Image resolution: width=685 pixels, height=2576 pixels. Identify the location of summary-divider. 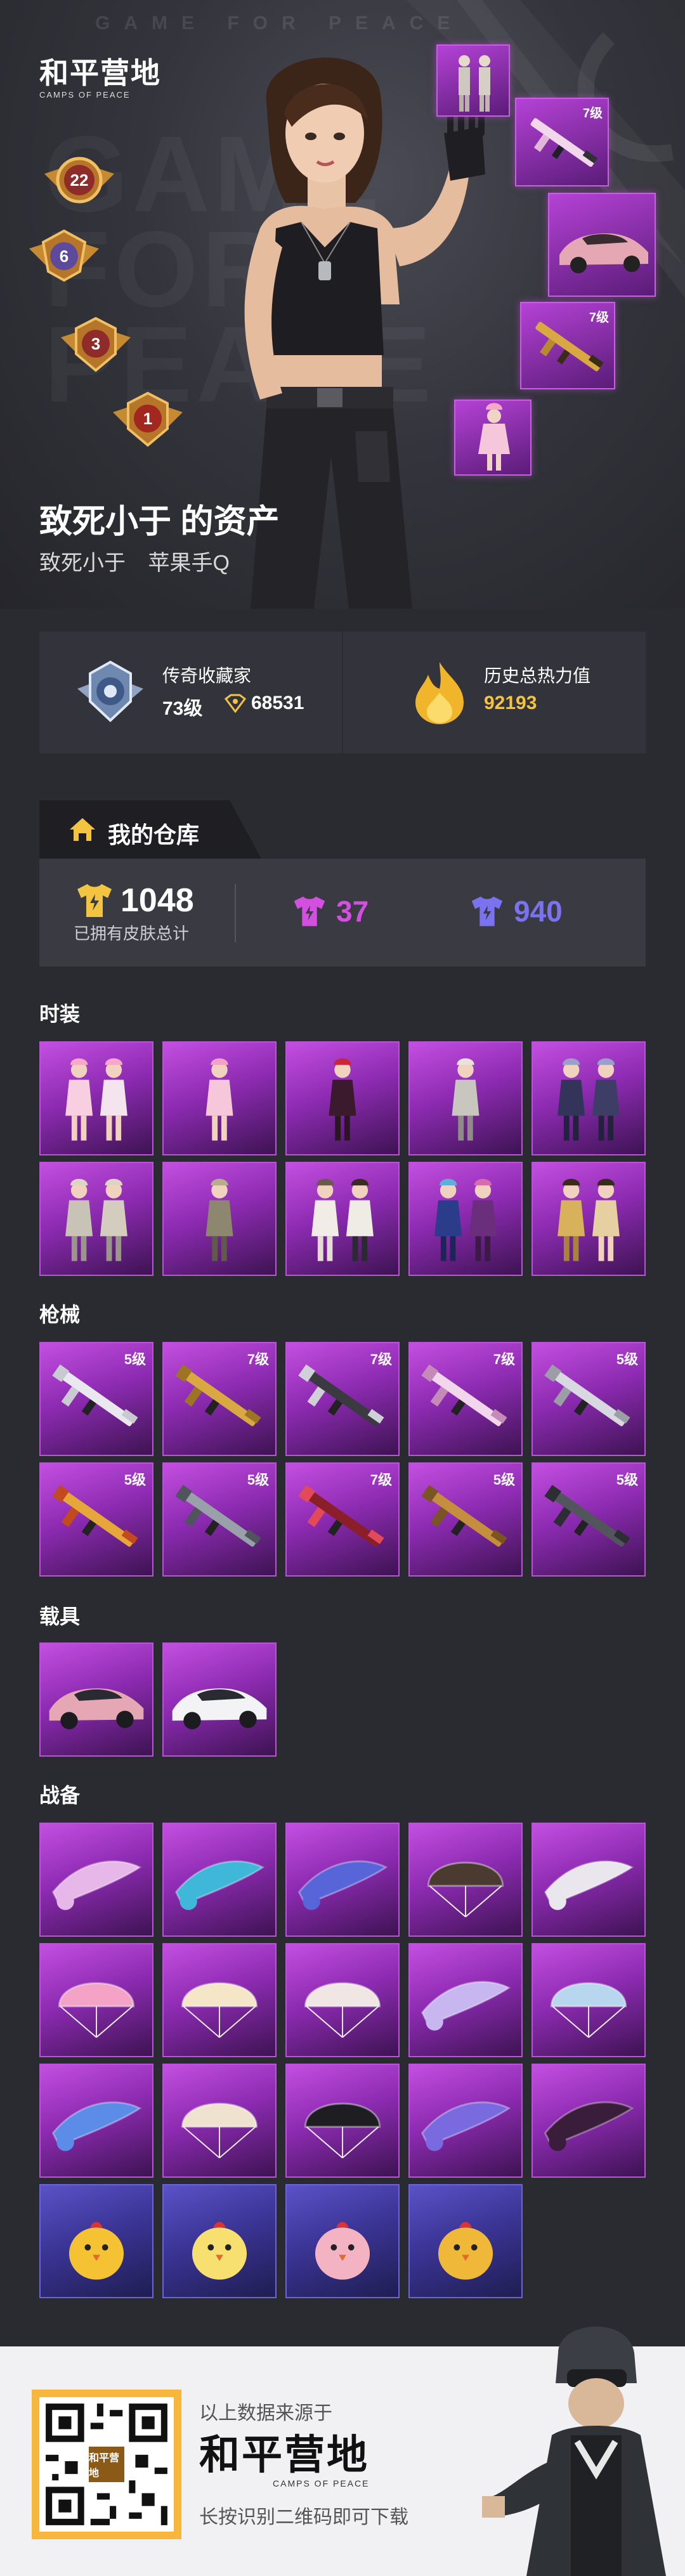
(236, 913).